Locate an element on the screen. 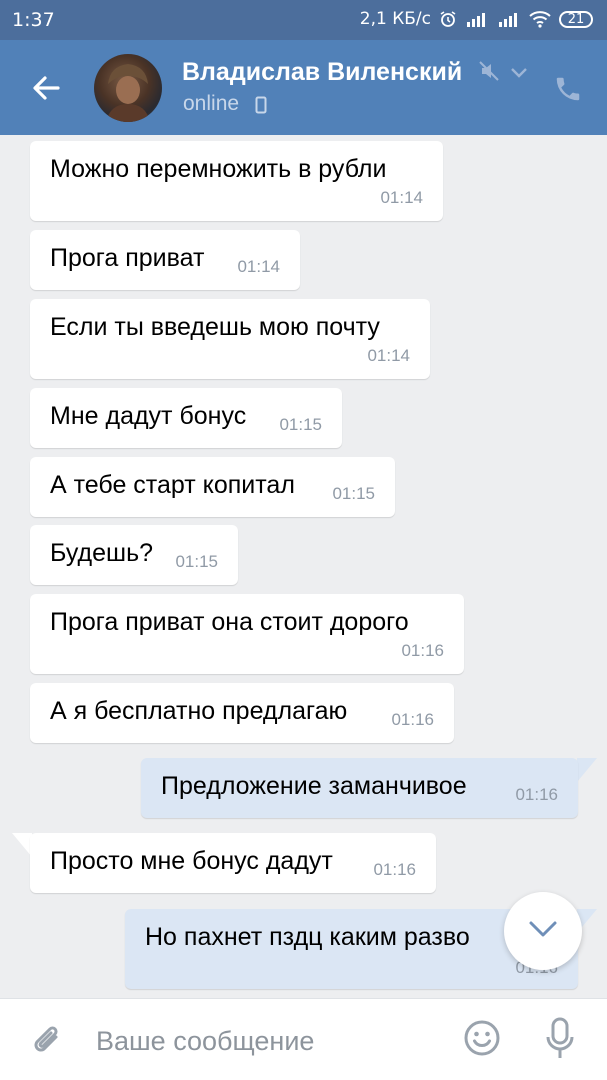 This screenshot has height=1080, width=607. contact-status: online is located at coordinates (211, 103).